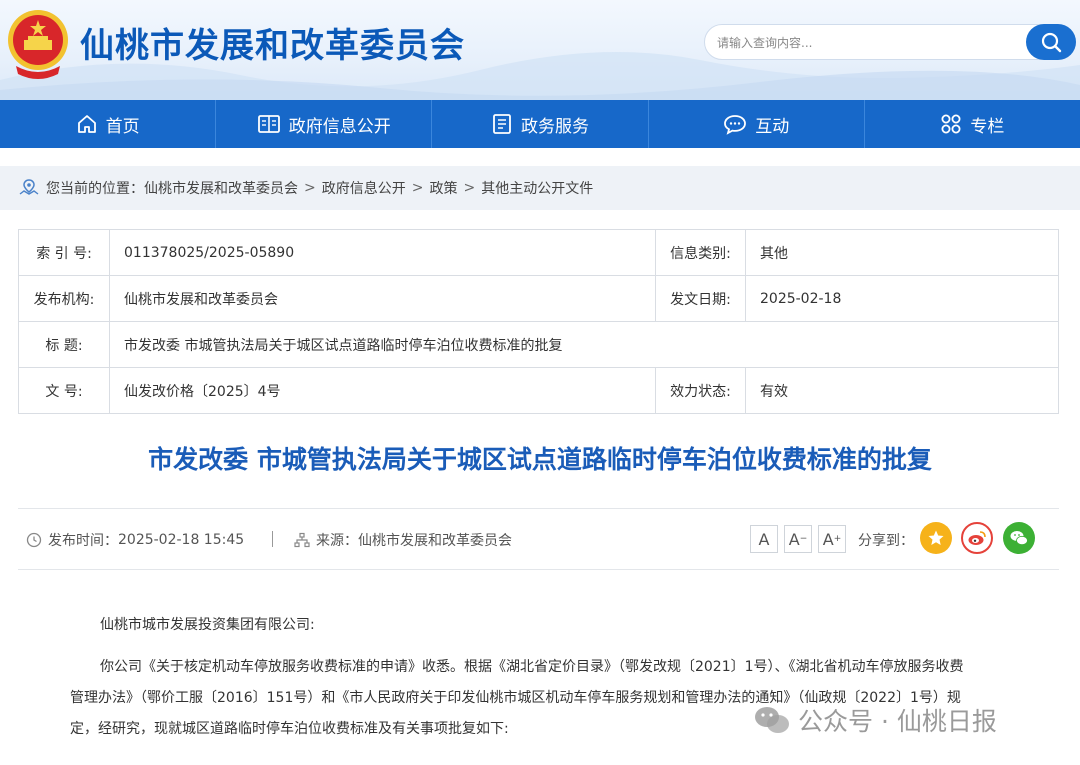  Describe the element at coordinates (897, 721) in the screenshot. I see `watermark-text: 公众号 · 仙桃日报` at that location.